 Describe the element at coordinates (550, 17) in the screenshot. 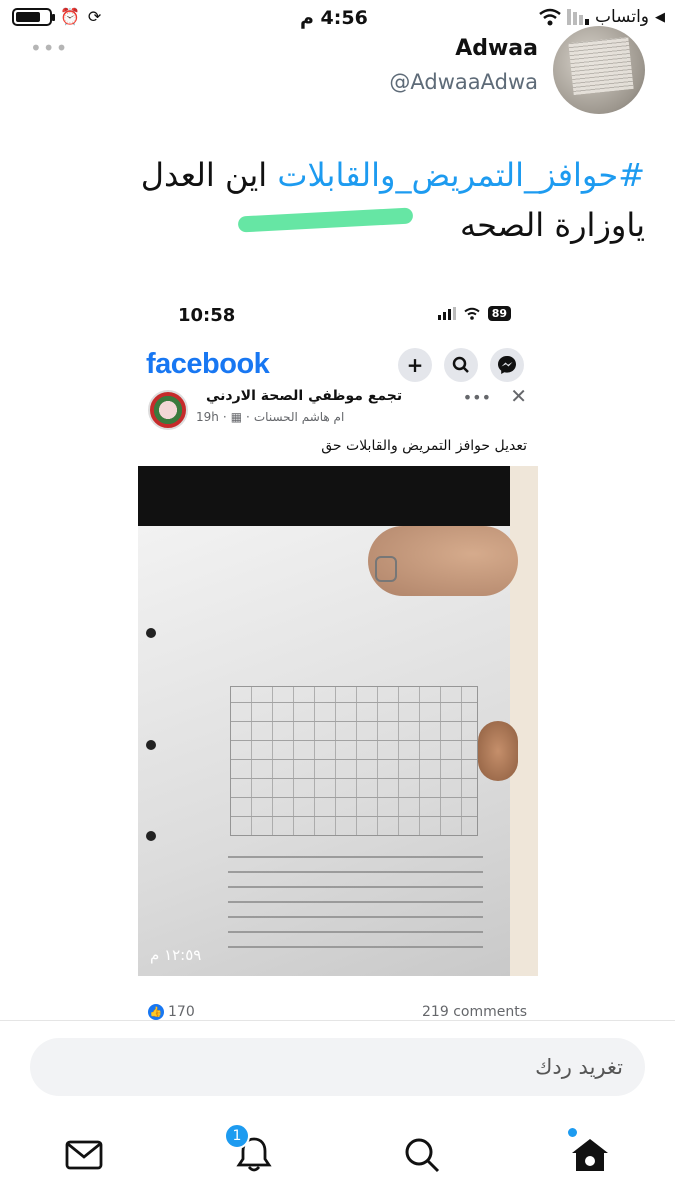

I see `wifi-icon` at that location.